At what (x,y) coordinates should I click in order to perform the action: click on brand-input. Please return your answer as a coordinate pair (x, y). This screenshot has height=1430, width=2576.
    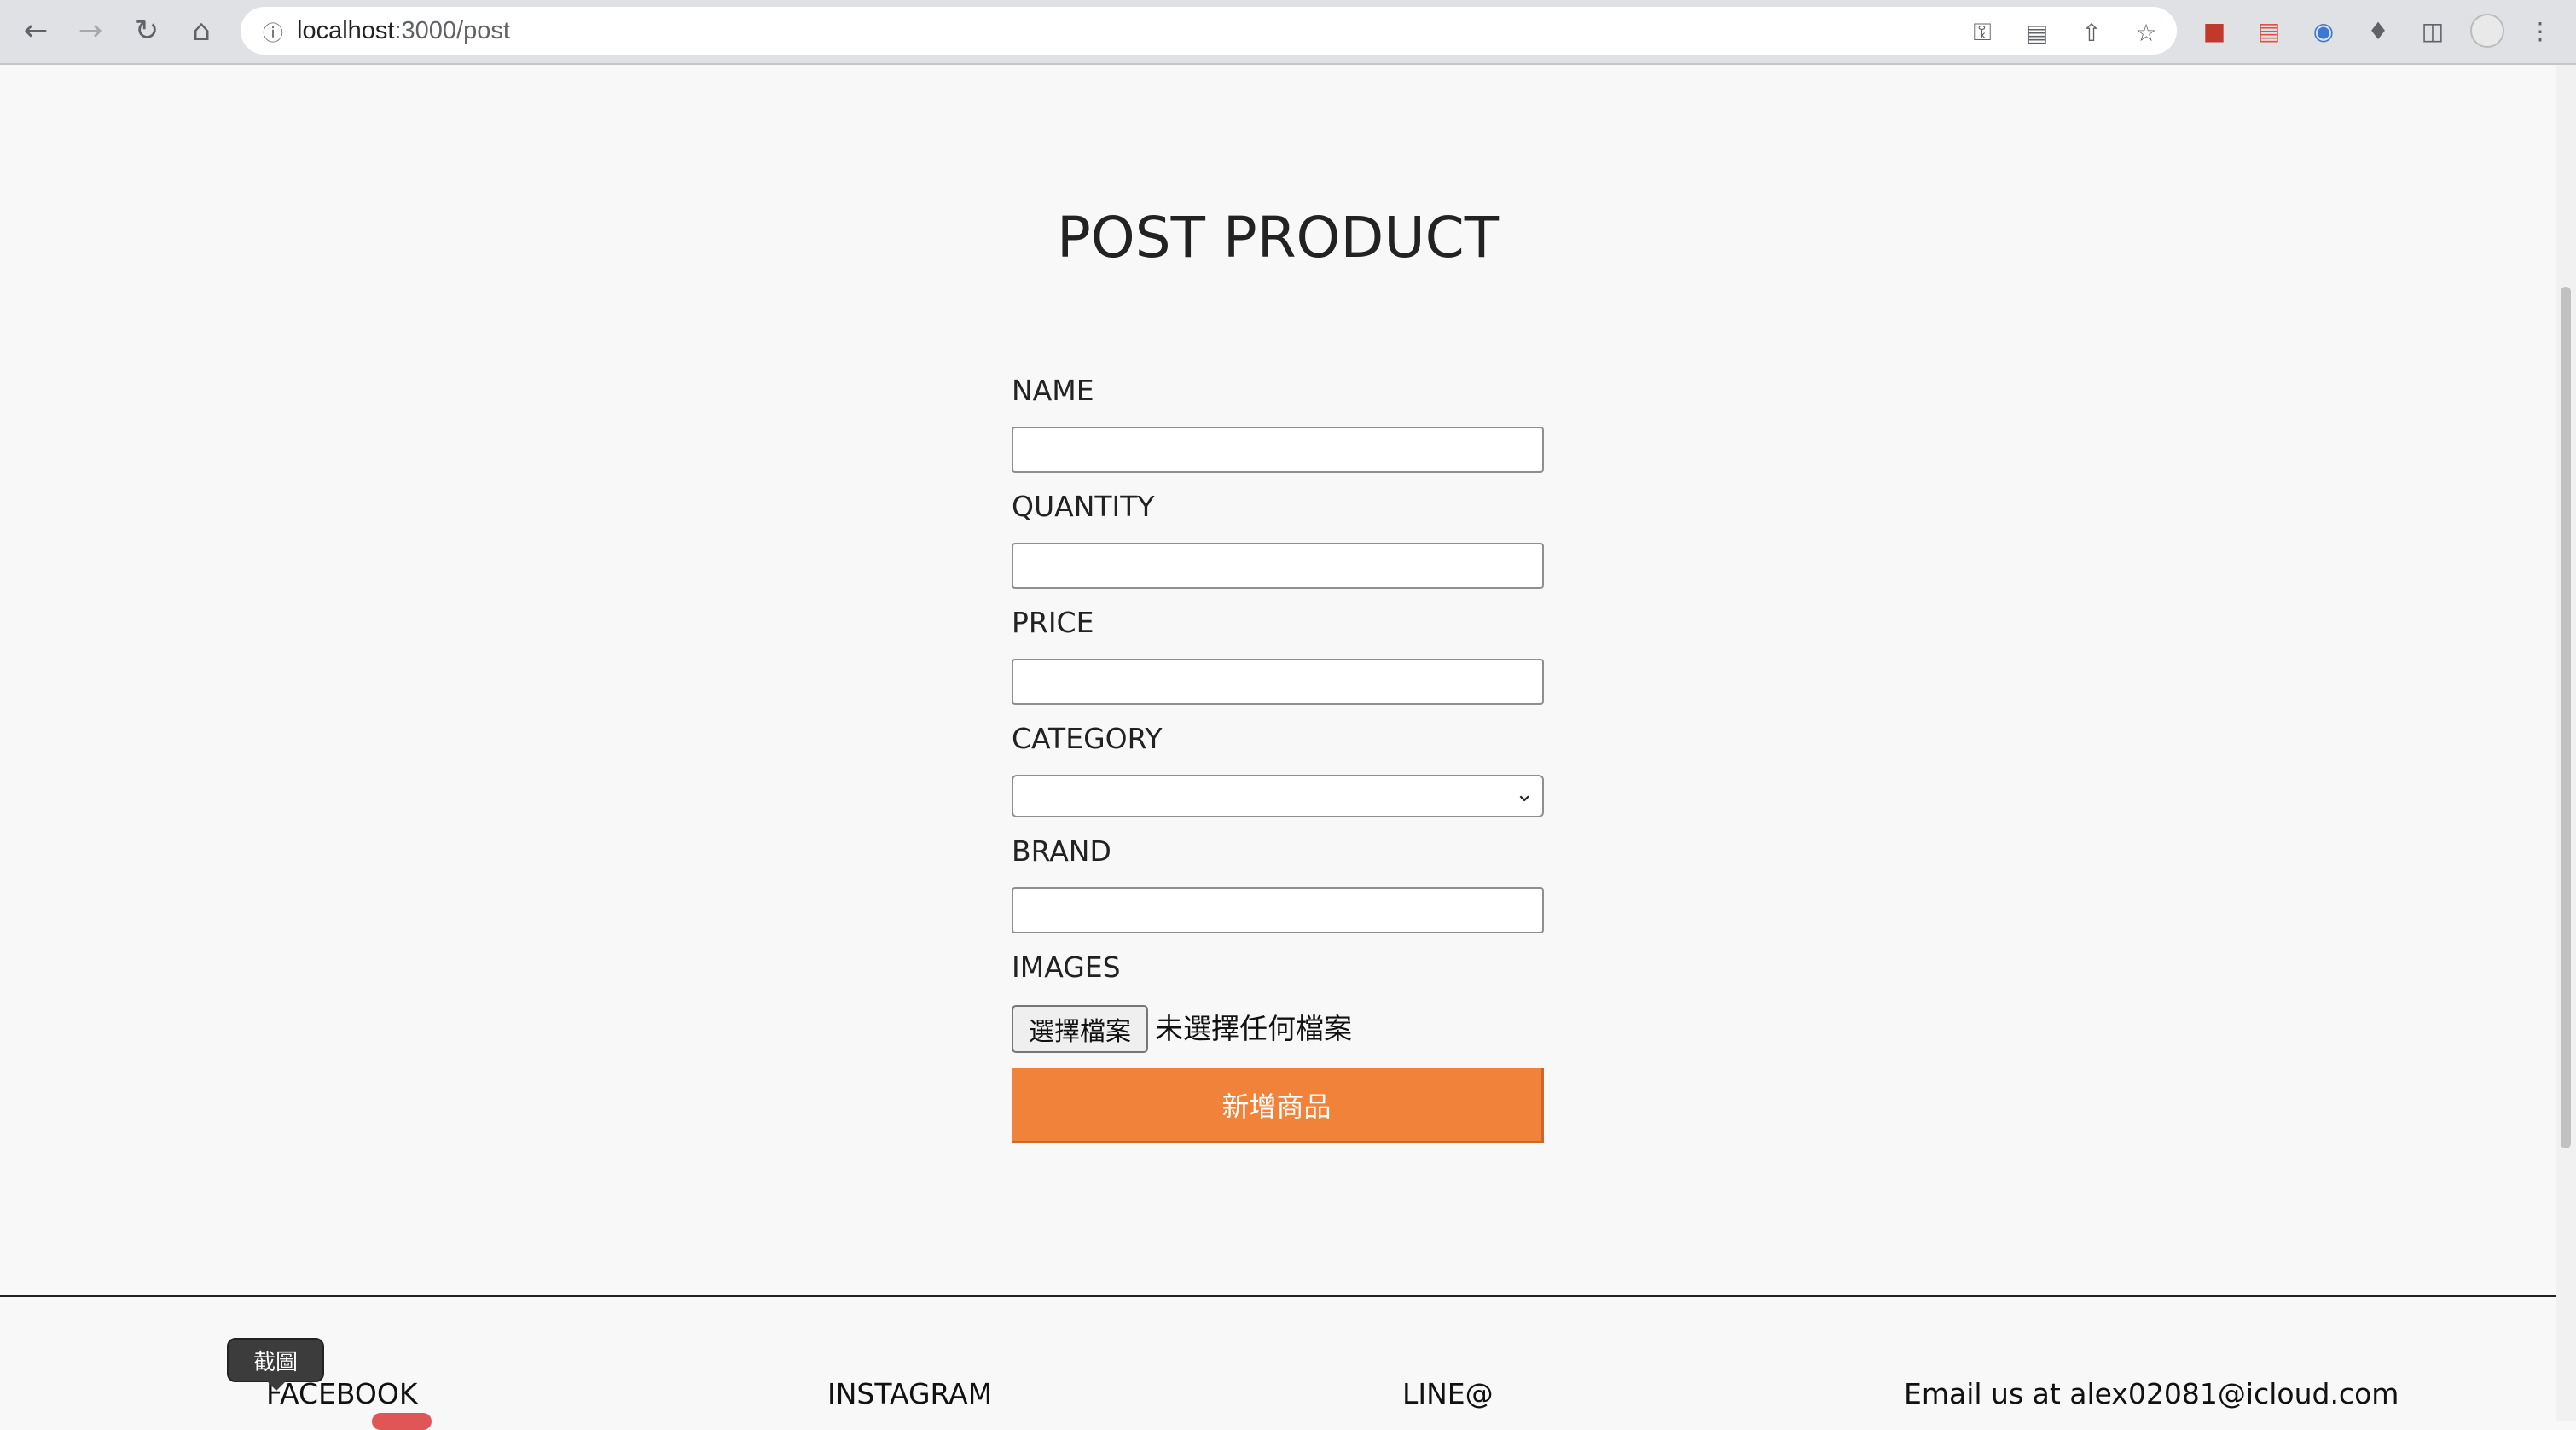
    Looking at the image, I should click on (1278, 910).